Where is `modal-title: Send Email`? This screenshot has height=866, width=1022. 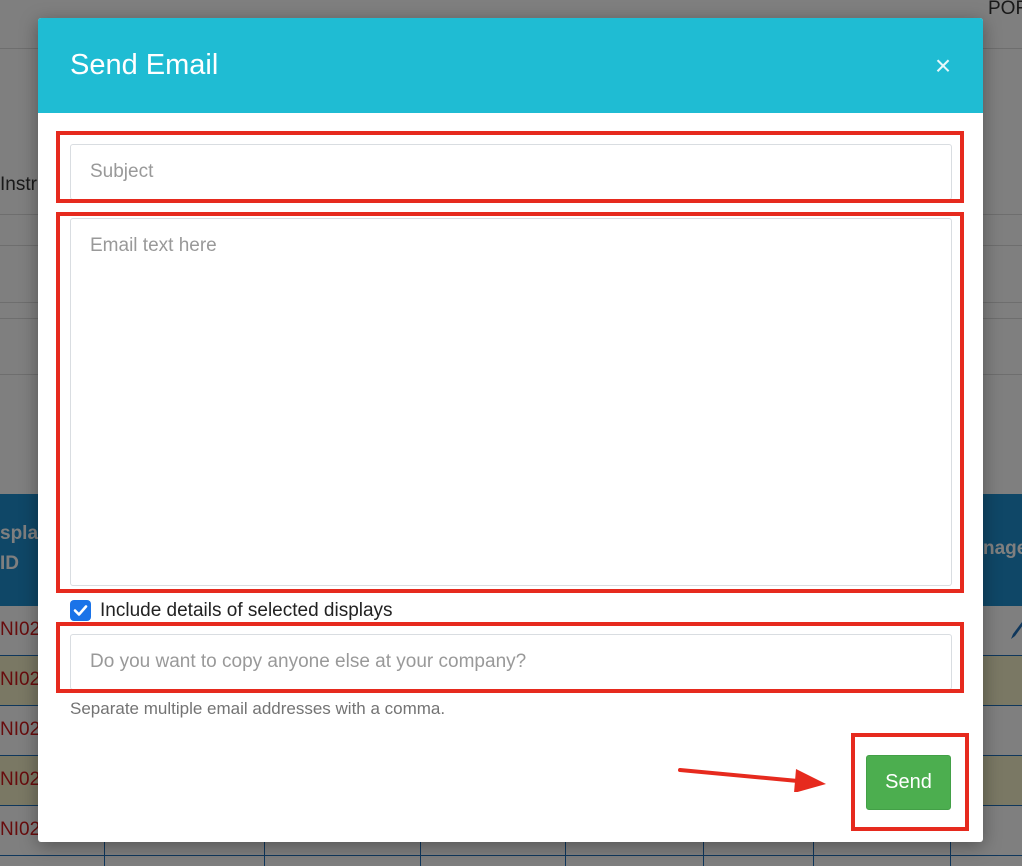
modal-title: Send Email is located at coordinates (144, 65).